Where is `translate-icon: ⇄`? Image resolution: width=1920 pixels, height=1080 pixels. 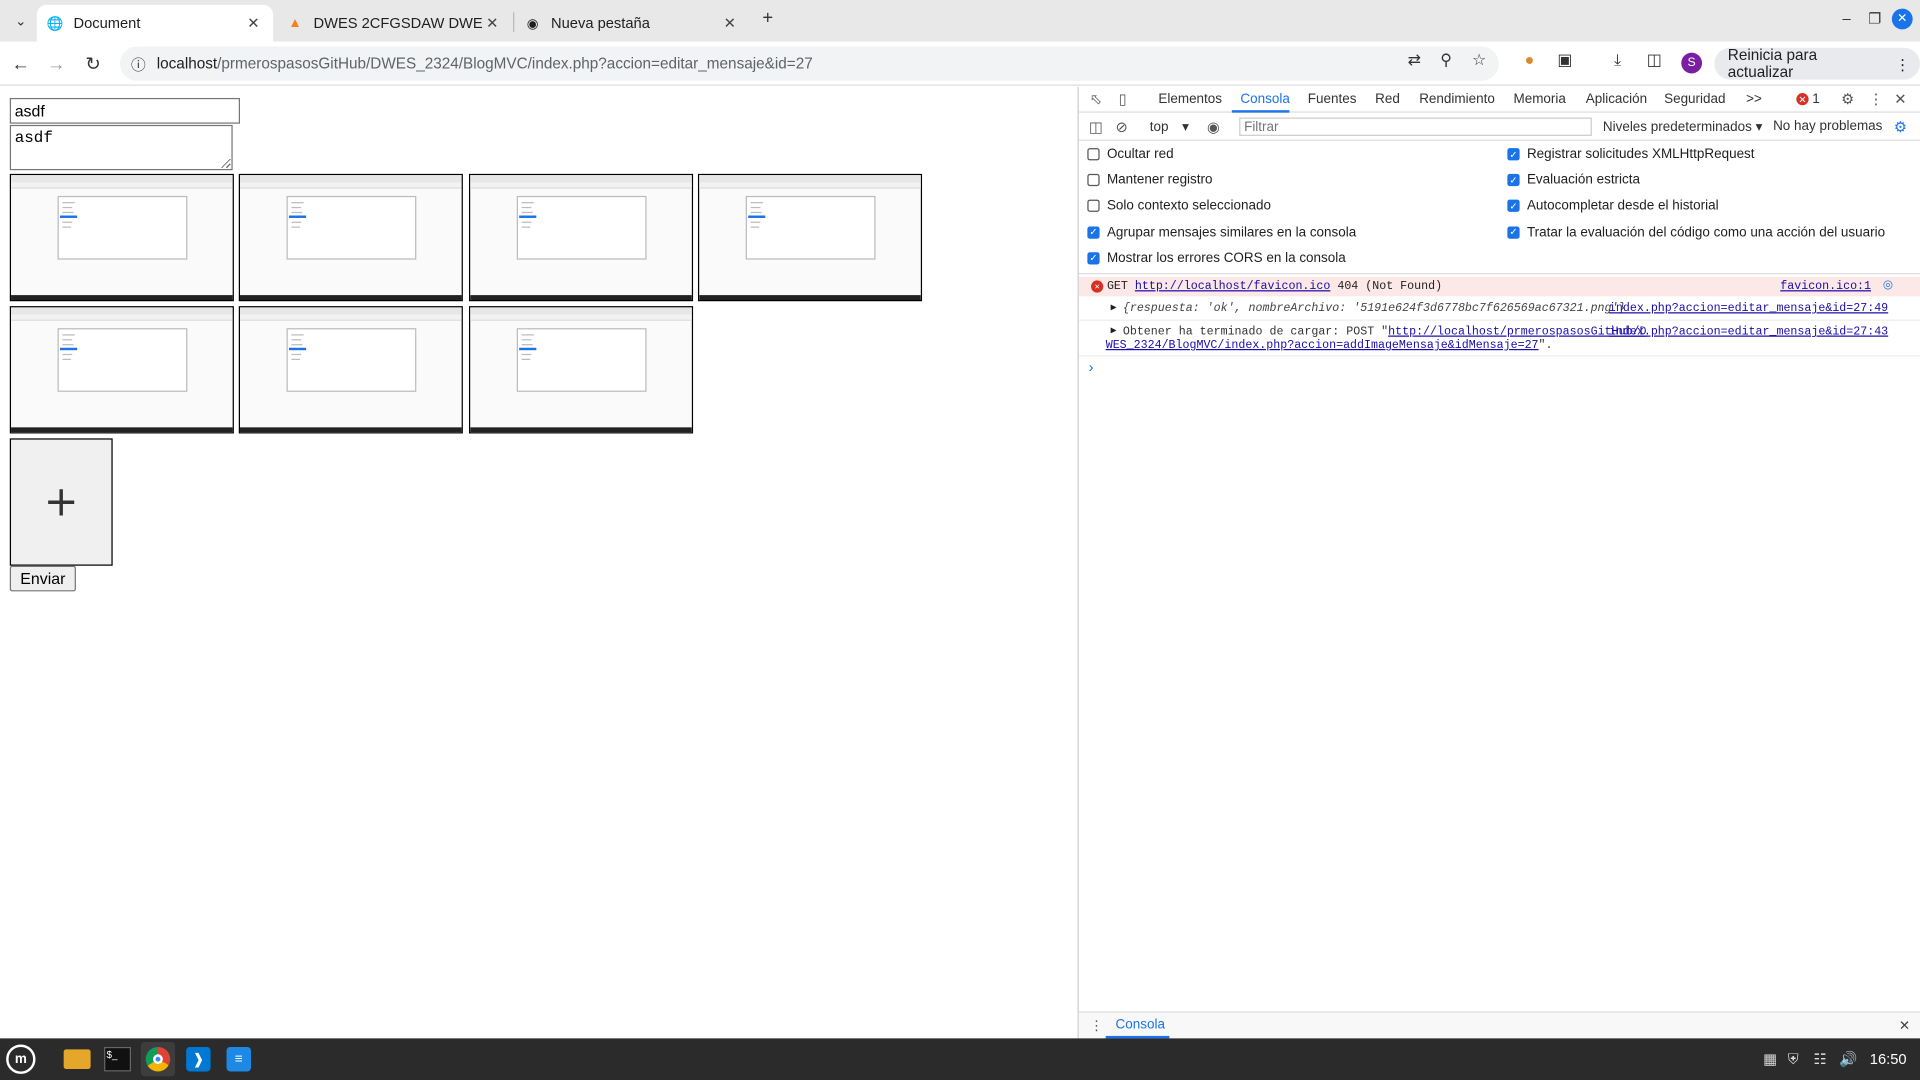 translate-icon: ⇄ is located at coordinates (1414, 60).